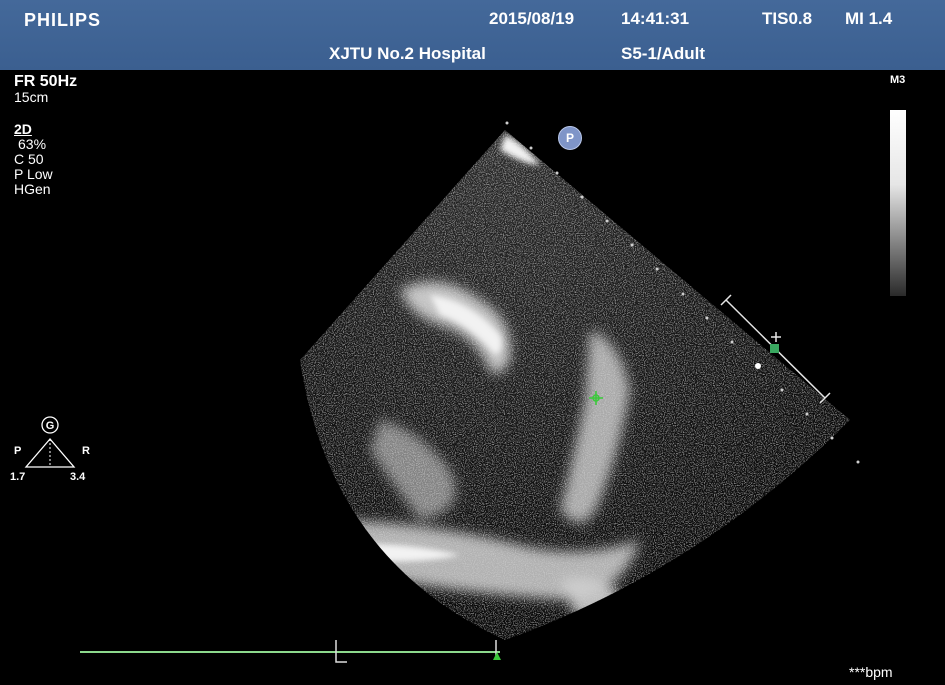  What do you see at coordinates (758, 366) in the screenshot?
I see `focus-dot` at bounding box center [758, 366].